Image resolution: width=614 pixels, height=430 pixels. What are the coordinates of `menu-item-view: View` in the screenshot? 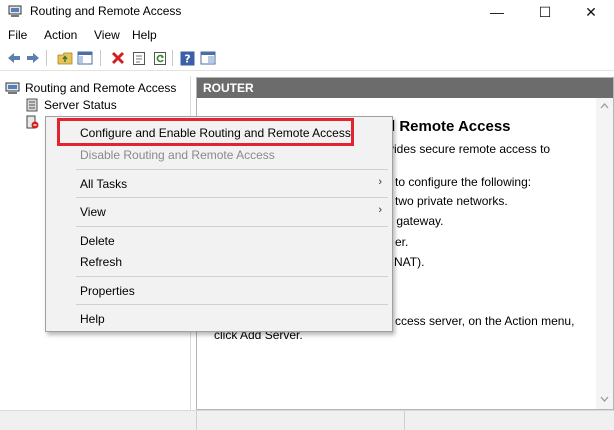 It's located at (93, 212).